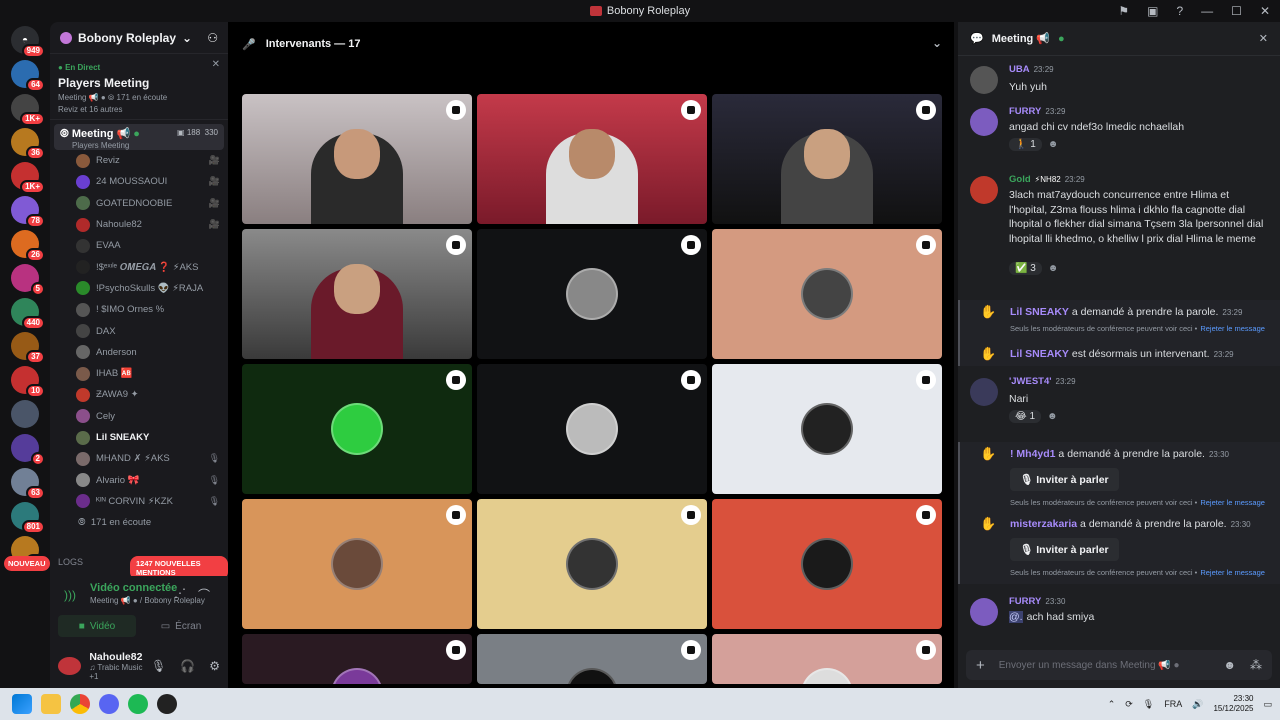 This screenshot has width=1280, height=720. Describe the element at coordinates (139, 479) in the screenshot. I see `member-item: Alvario 🎀 🎙` at that location.